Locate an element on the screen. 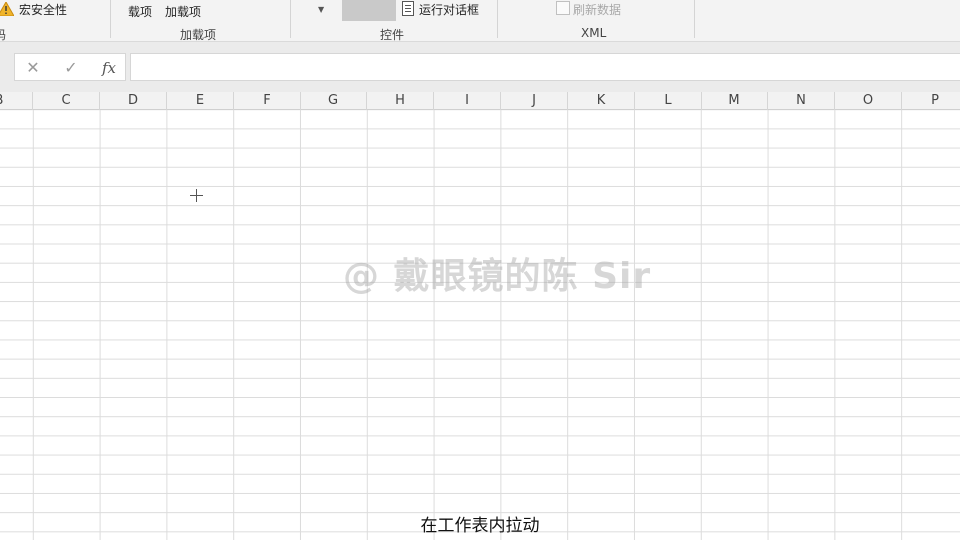 Image resolution: width=960 pixels, height=540 pixels. formula-bar-area: ✕ ✓ fx is located at coordinates (480, 67).